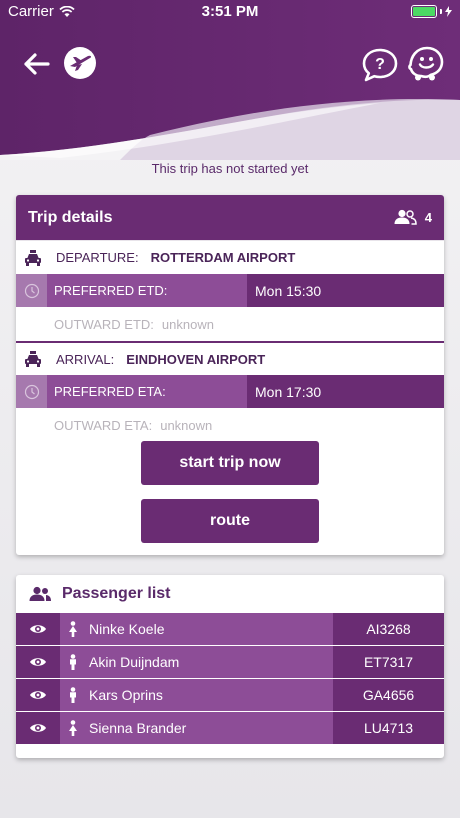 This screenshot has height=818, width=460. What do you see at coordinates (186, 425) in the screenshot?
I see `outward-eta-value: unknown` at bounding box center [186, 425].